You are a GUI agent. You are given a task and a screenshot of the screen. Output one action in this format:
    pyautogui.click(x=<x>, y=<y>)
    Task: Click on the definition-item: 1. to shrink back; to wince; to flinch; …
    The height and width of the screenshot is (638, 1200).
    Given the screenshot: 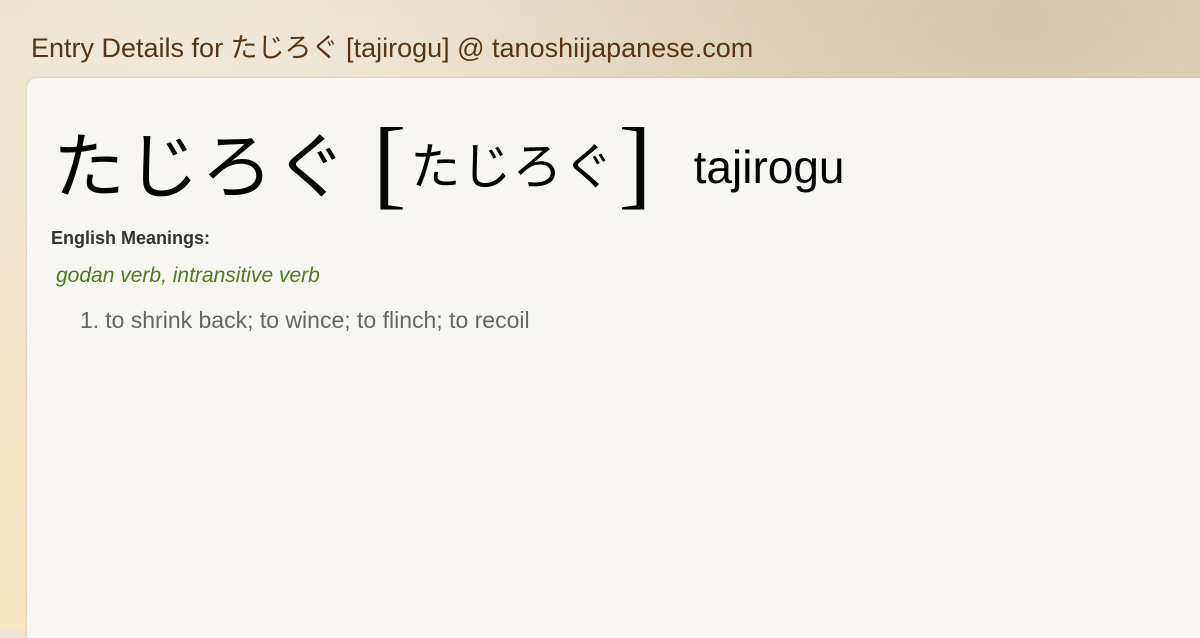 What is the action you would take?
    pyautogui.click(x=305, y=320)
    